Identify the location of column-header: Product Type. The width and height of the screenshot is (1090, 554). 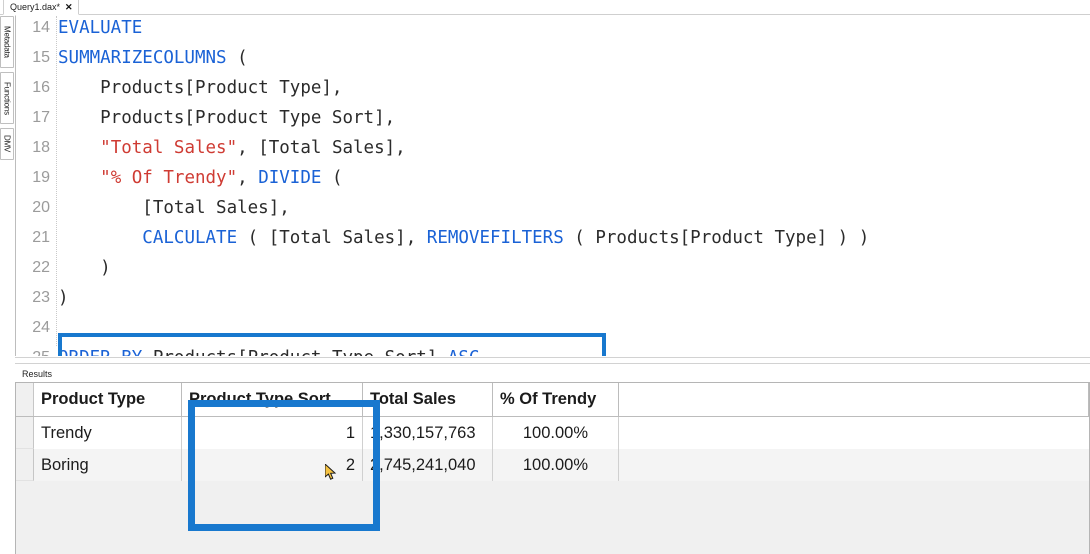
(108, 399).